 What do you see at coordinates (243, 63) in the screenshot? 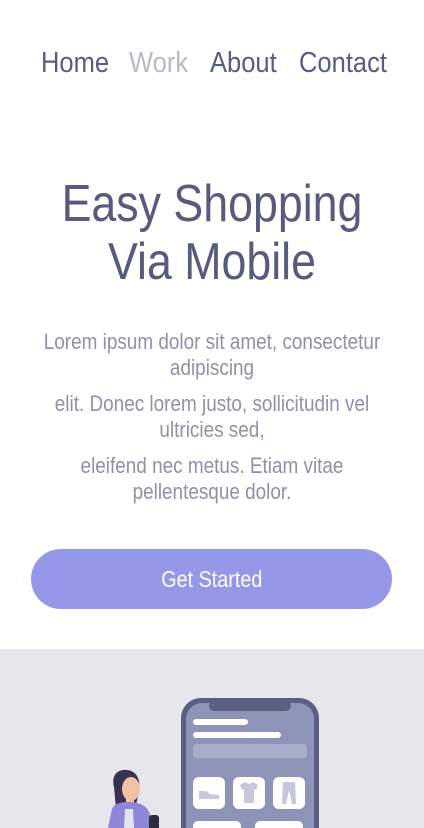
I see `nav-link-about: About` at bounding box center [243, 63].